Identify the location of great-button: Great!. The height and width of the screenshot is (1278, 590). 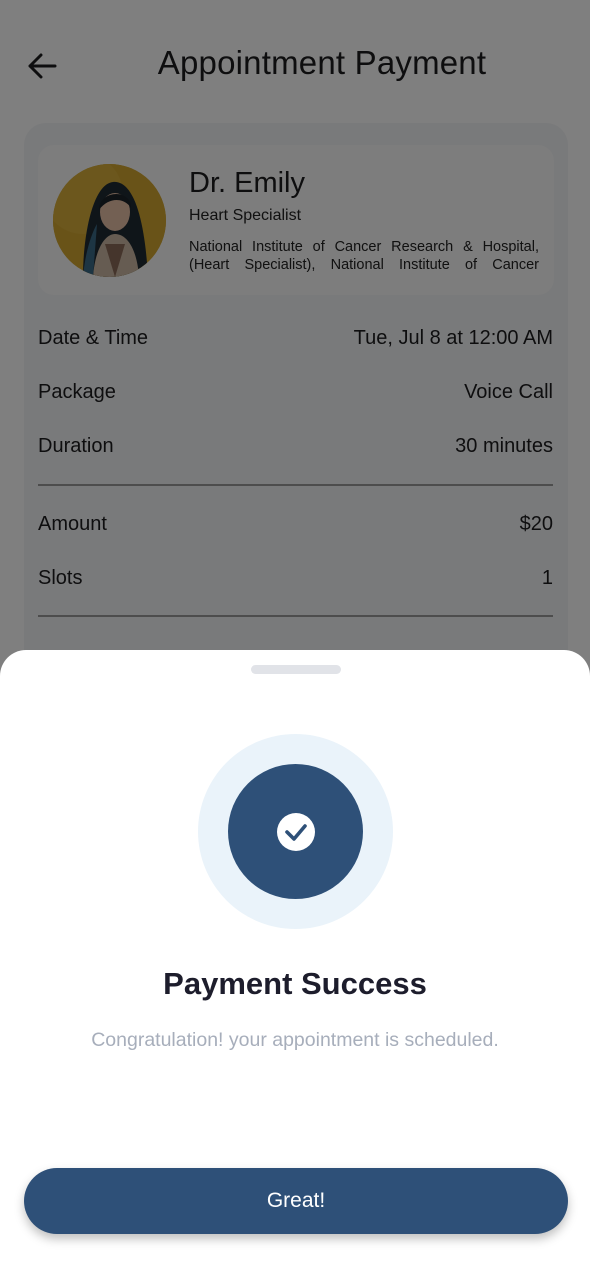
(296, 1201).